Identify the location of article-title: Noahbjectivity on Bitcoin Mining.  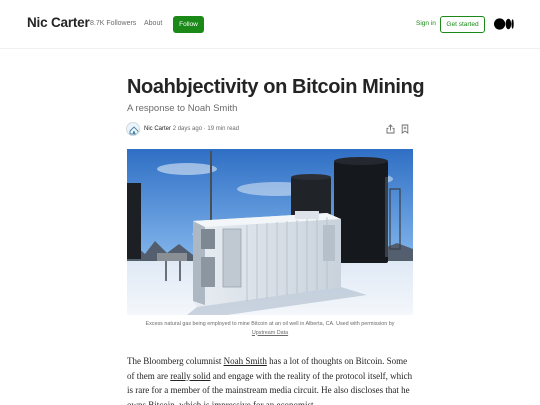
(276, 87).